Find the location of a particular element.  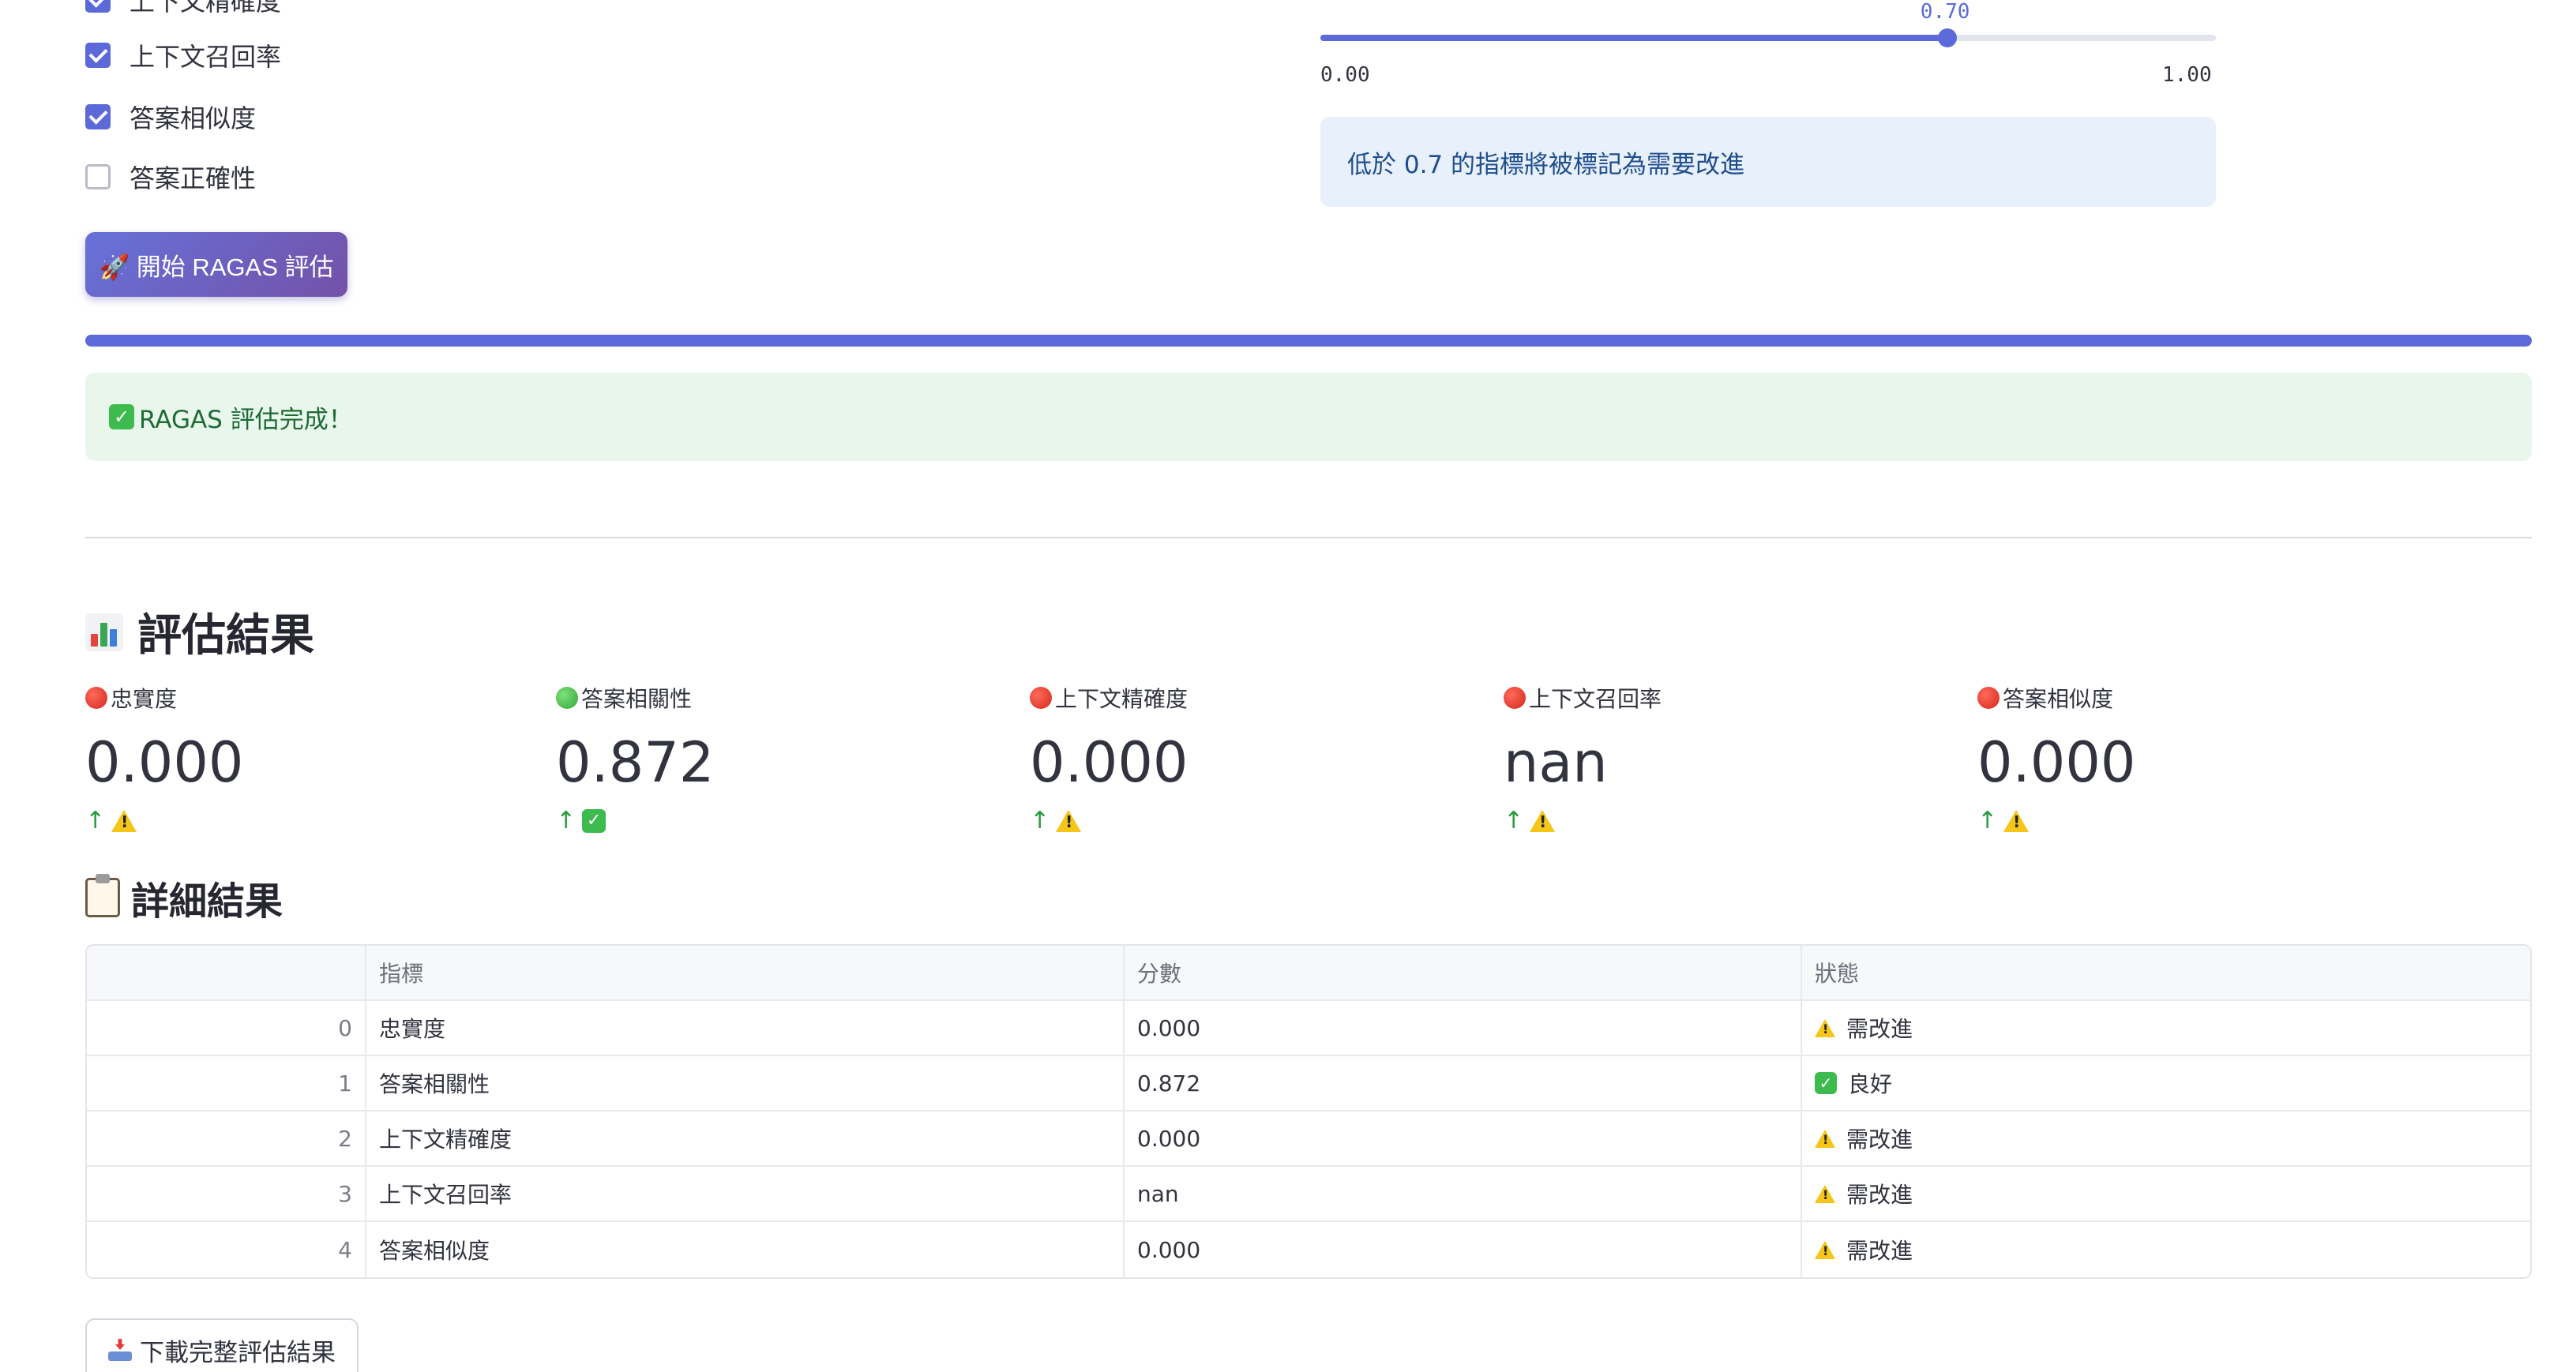

download-tray-icon is located at coordinates (120, 1350).